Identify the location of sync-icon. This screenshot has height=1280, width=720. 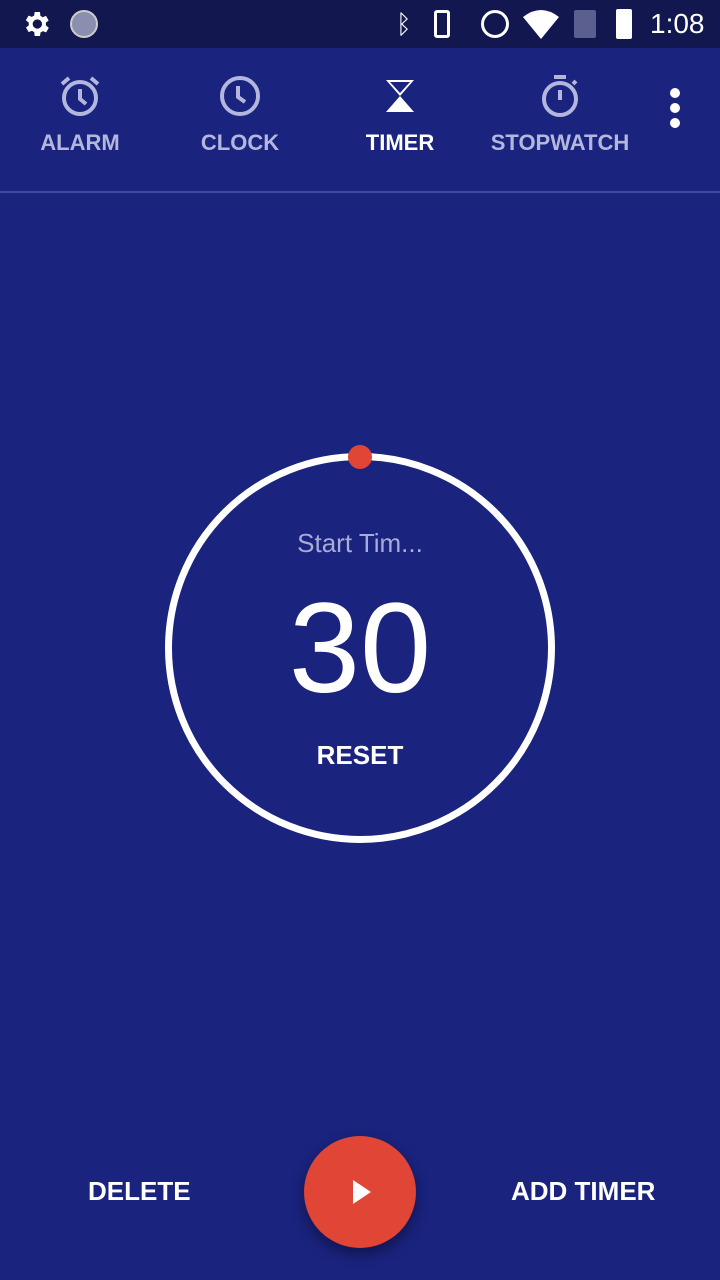
(84, 24).